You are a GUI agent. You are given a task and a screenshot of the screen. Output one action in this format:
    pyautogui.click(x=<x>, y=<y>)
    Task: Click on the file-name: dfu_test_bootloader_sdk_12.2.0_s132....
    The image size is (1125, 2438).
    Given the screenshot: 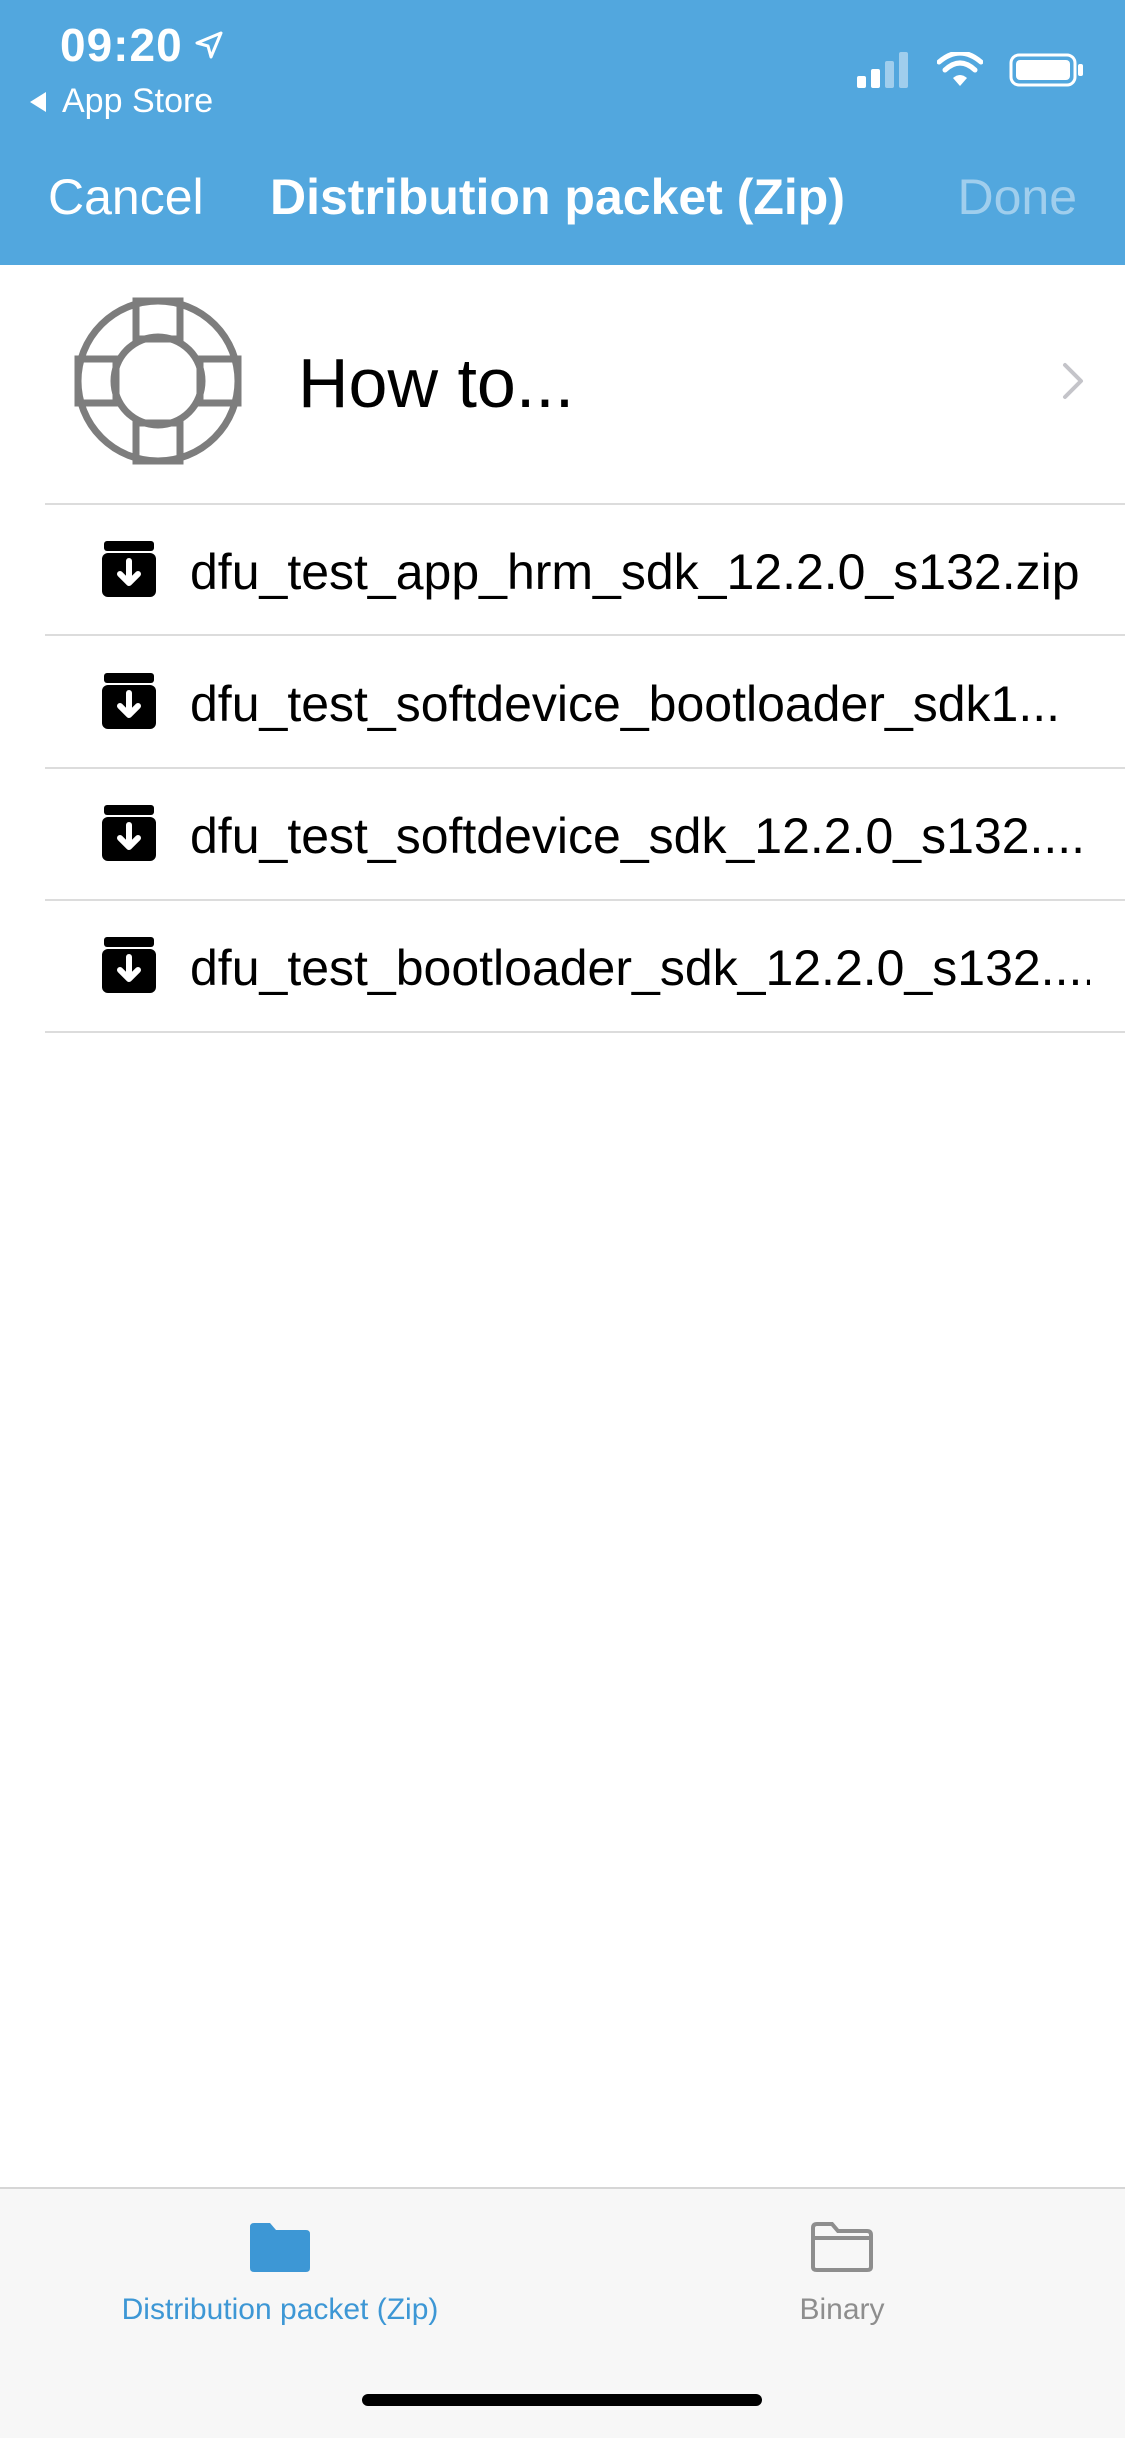 What is the action you would take?
    pyautogui.click(x=640, y=968)
    